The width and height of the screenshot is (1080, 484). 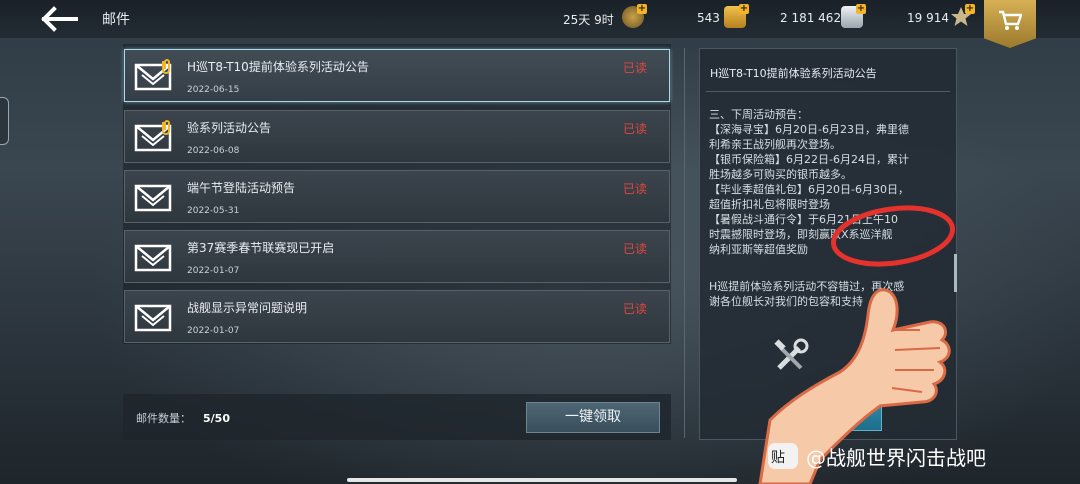 I want to click on home-indicator, so click(x=542, y=480).